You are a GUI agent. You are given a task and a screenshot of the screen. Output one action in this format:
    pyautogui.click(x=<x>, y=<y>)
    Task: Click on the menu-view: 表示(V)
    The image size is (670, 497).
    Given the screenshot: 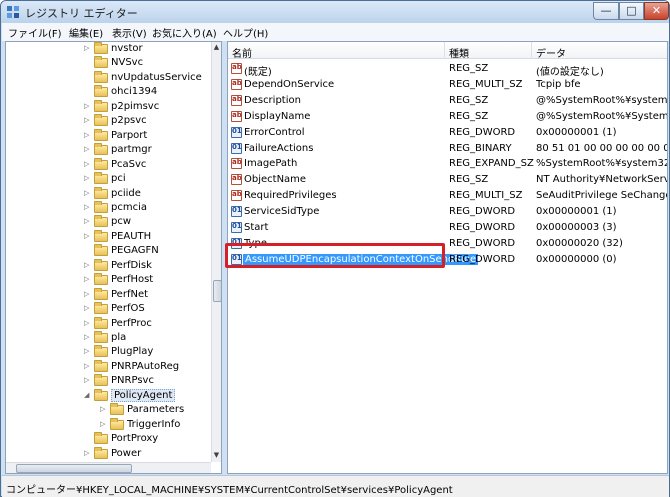 What is the action you would take?
    pyautogui.click(x=129, y=32)
    